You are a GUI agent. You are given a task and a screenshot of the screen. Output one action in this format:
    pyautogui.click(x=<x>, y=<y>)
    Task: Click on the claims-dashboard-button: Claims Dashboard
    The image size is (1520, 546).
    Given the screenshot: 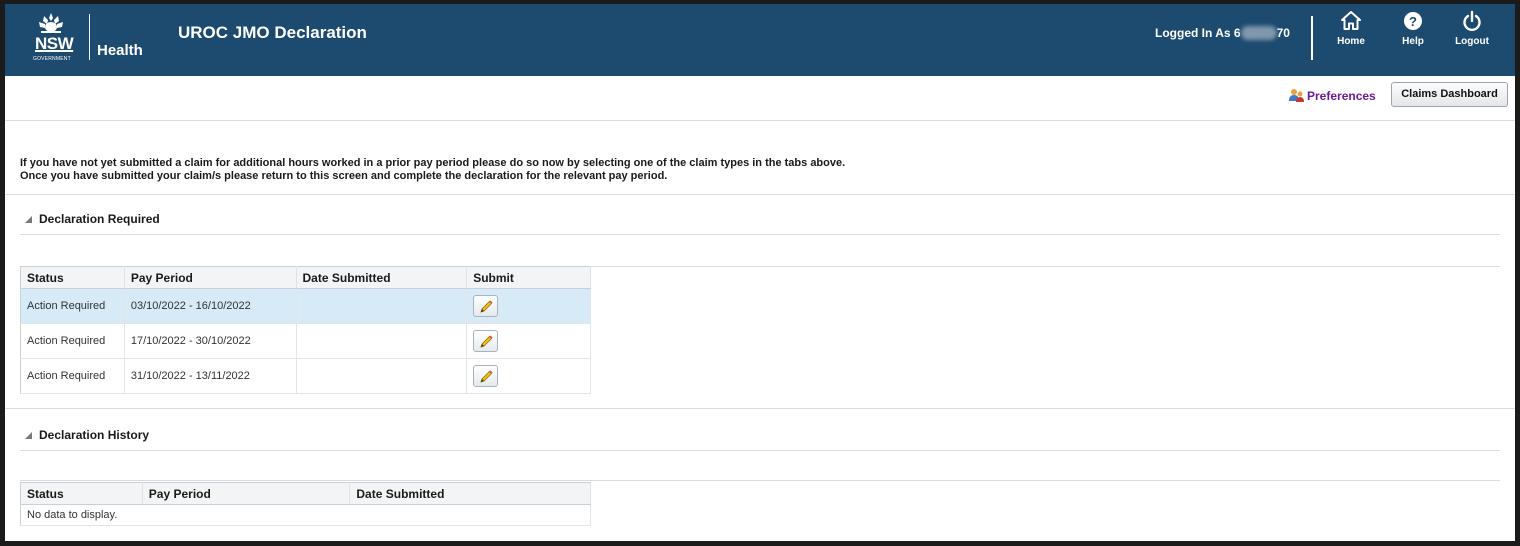 What is the action you would take?
    pyautogui.click(x=1449, y=94)
    